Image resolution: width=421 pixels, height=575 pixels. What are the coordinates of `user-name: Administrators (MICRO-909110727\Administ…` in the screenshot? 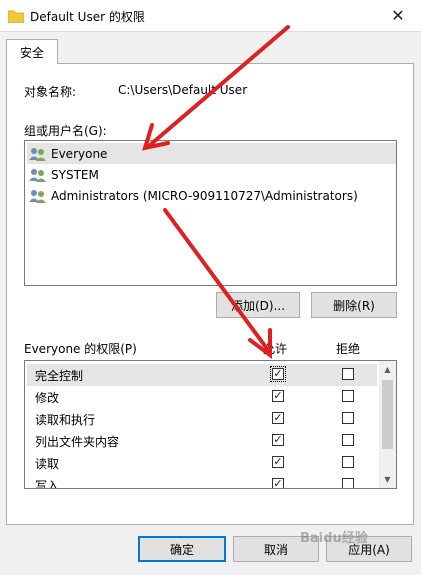 It's located at (204, 195).